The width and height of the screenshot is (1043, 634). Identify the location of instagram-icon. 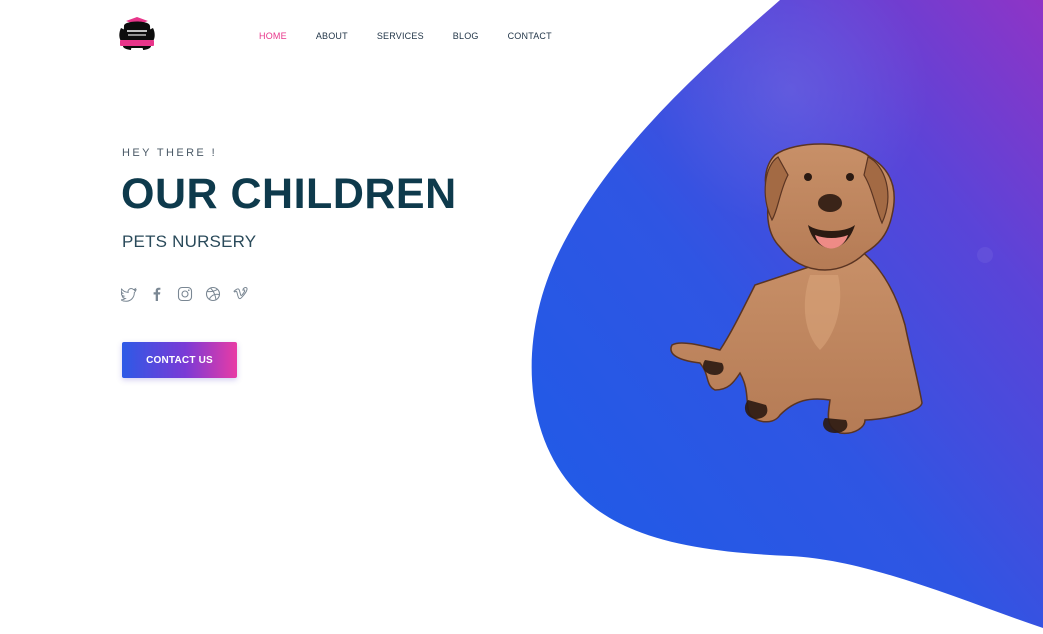
(185, 294).